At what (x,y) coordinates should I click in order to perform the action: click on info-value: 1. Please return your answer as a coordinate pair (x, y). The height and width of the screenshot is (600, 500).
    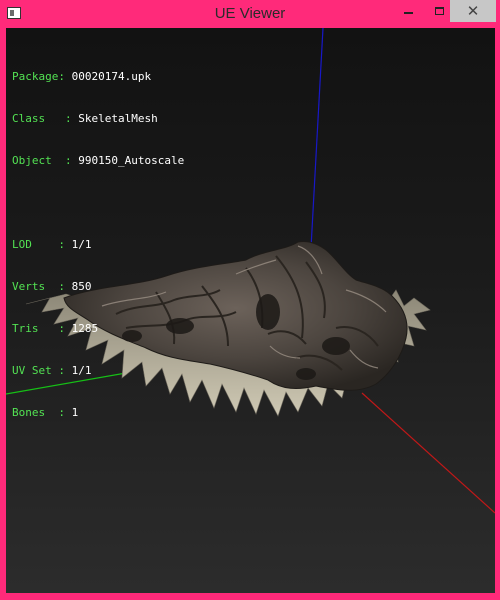
    Looking at the image, I should click on (75, 412).